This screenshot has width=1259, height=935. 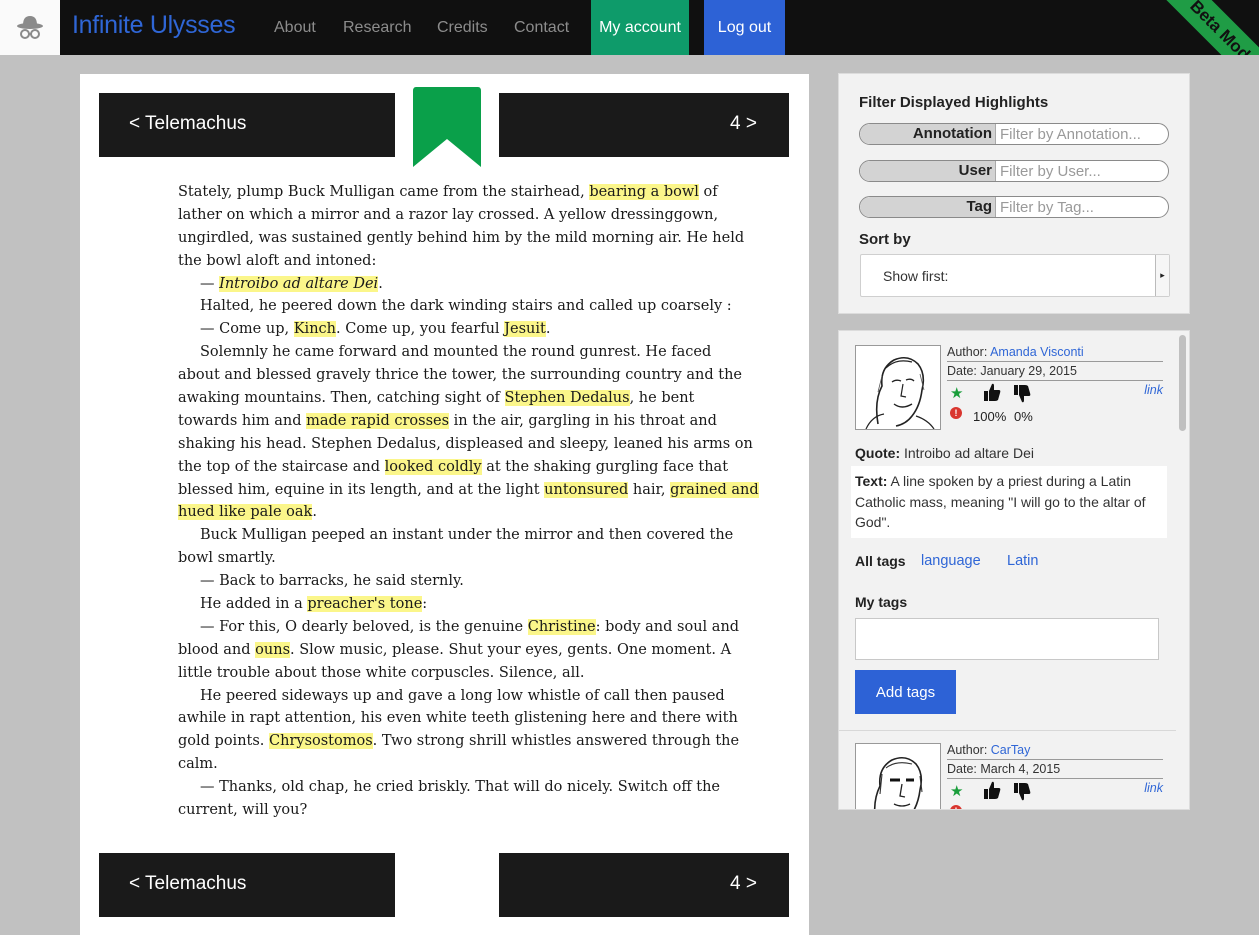 I want to click on text-span: hair,, so click(x=649, y=489).